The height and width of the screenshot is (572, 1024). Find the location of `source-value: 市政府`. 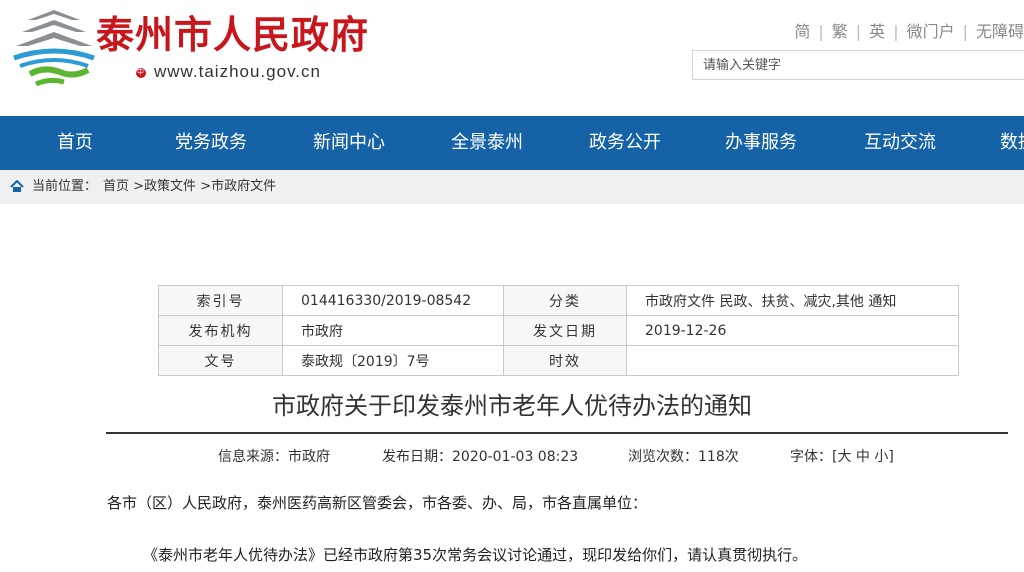

source-value: 市政府 is located at coordinates (309, 457).